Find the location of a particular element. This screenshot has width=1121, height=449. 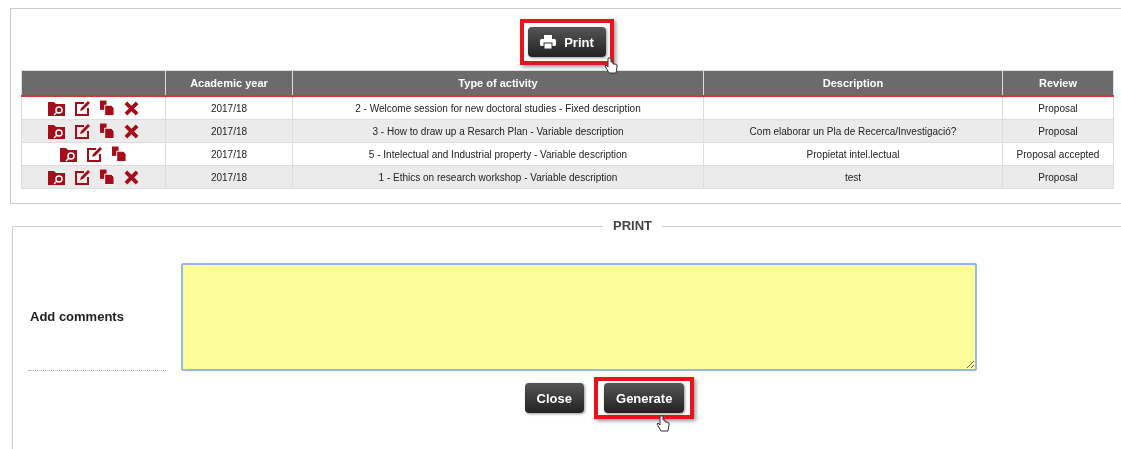

column-header: Type of activity is located at coordinates (498, 83).